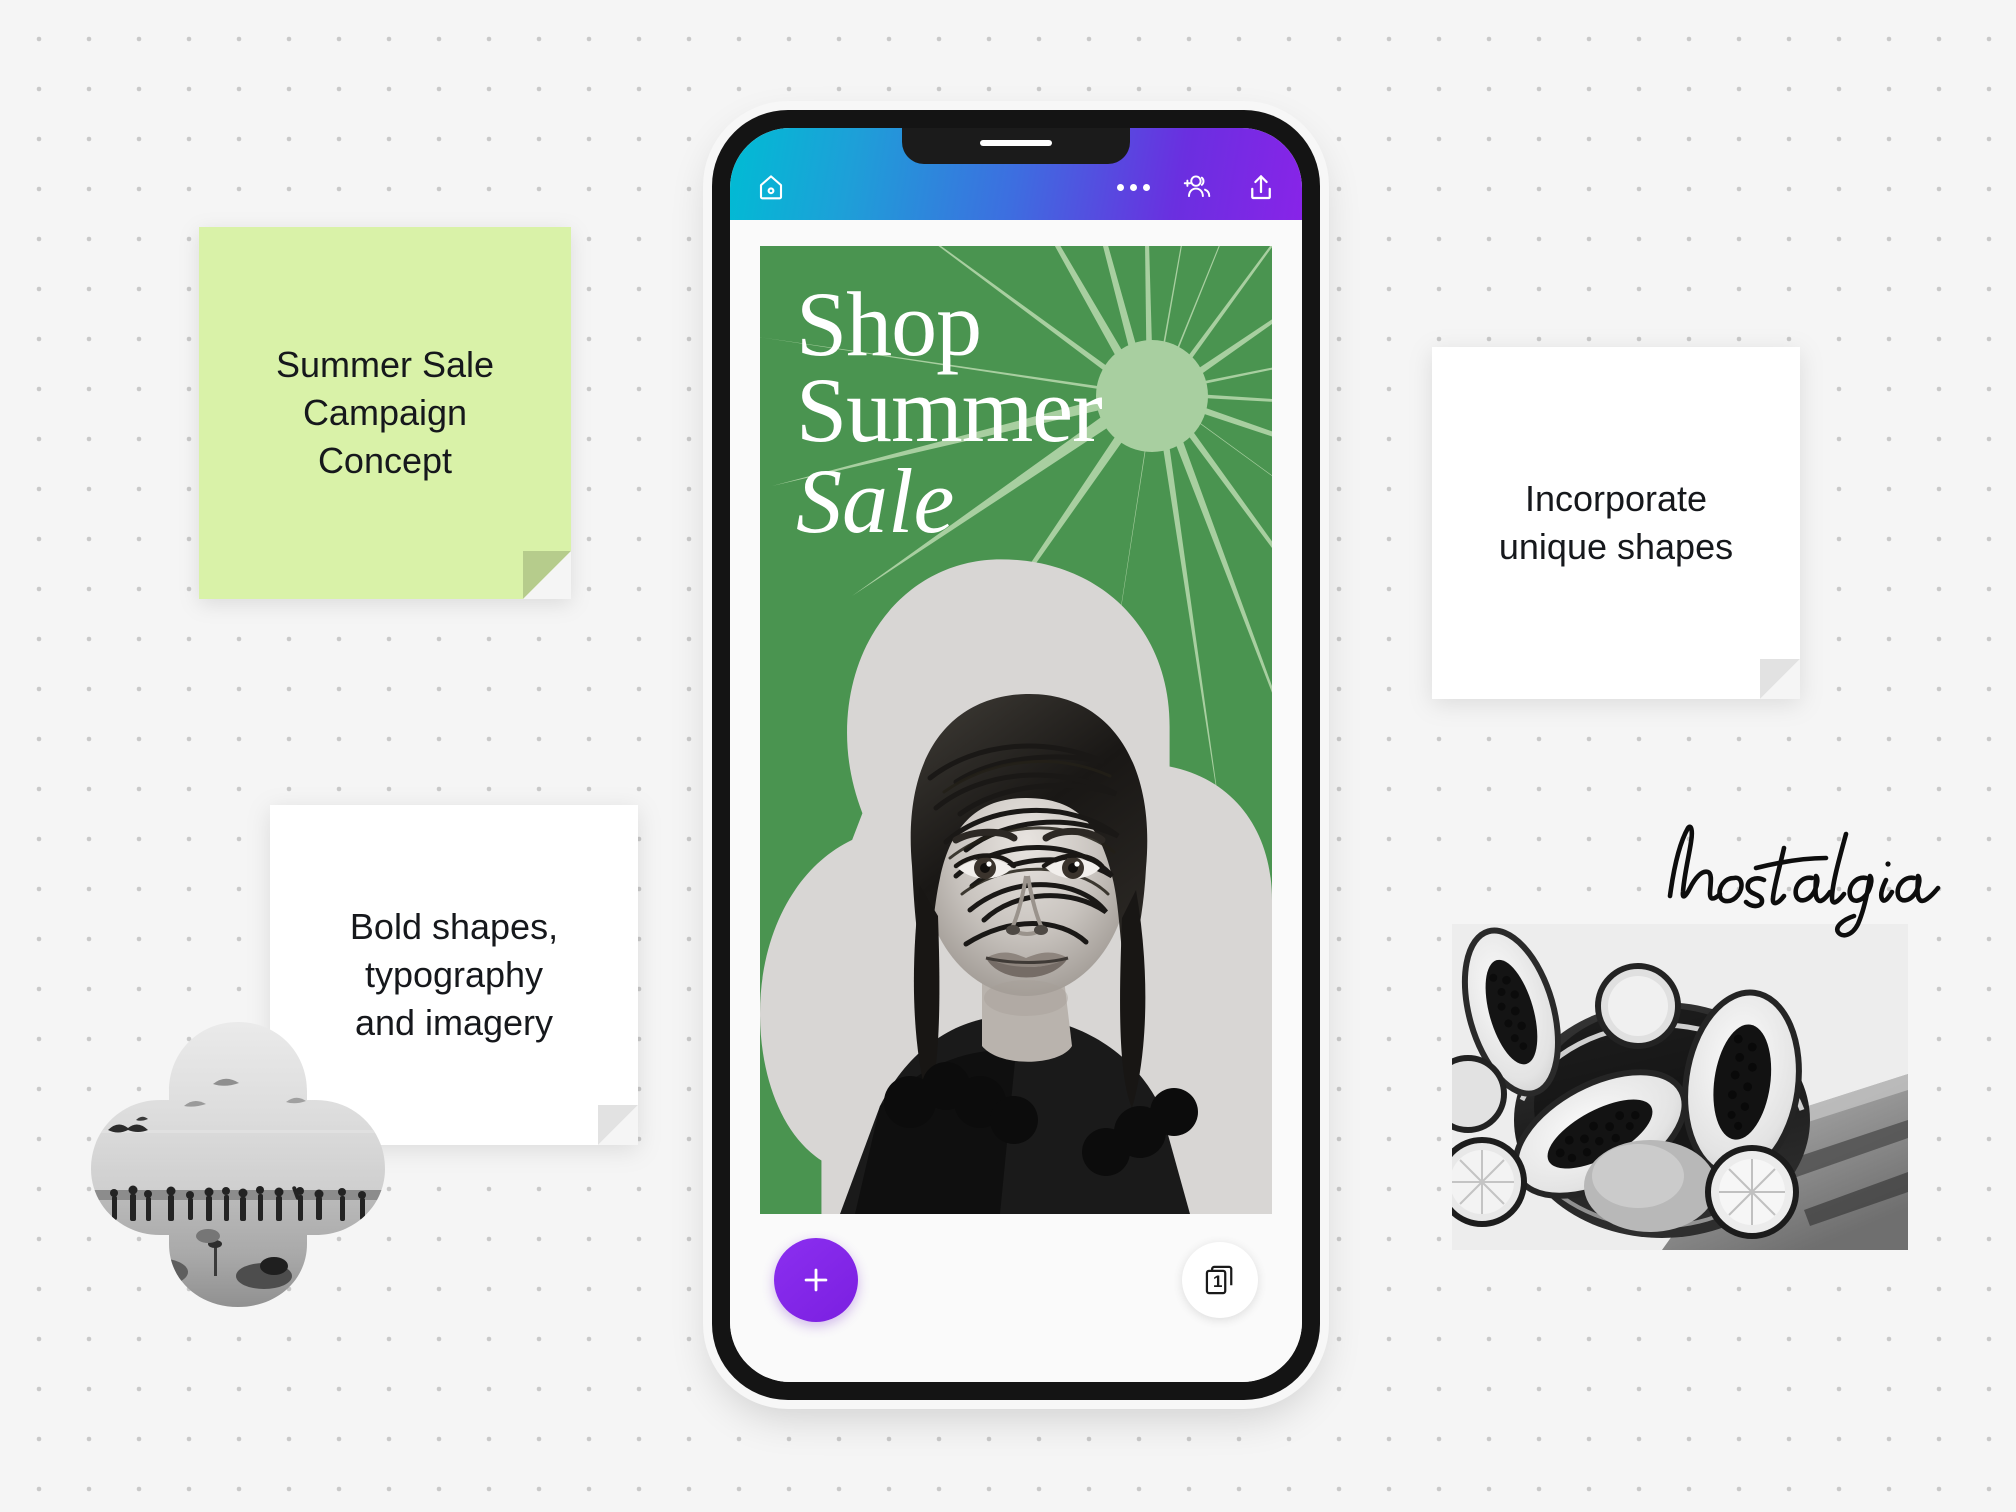  Describe the element at coordinates (1016, 1298) in the screenshot. I see `editor-bottom-bar: 1` at that location.